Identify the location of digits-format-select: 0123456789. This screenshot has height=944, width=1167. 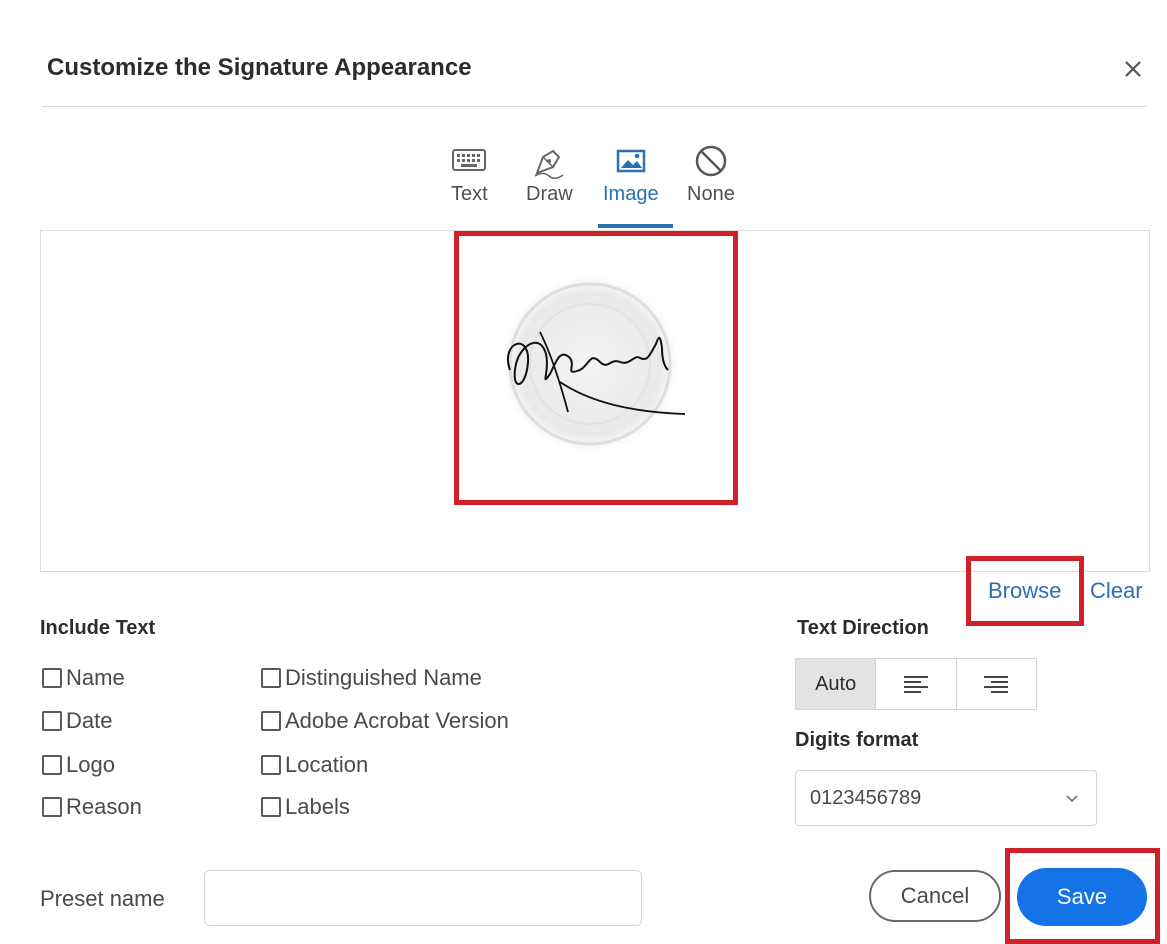
(946, 798).